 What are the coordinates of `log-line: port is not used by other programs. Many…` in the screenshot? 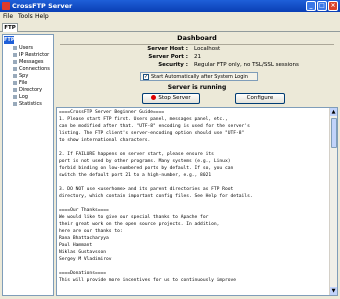 It's located at (145, 161).